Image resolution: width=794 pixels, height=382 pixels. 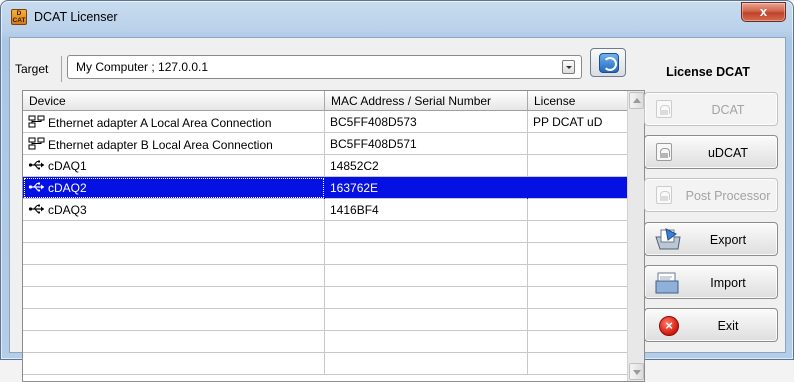 I want to click on udcat-label: uDCAT, so click(x=728, y=153).